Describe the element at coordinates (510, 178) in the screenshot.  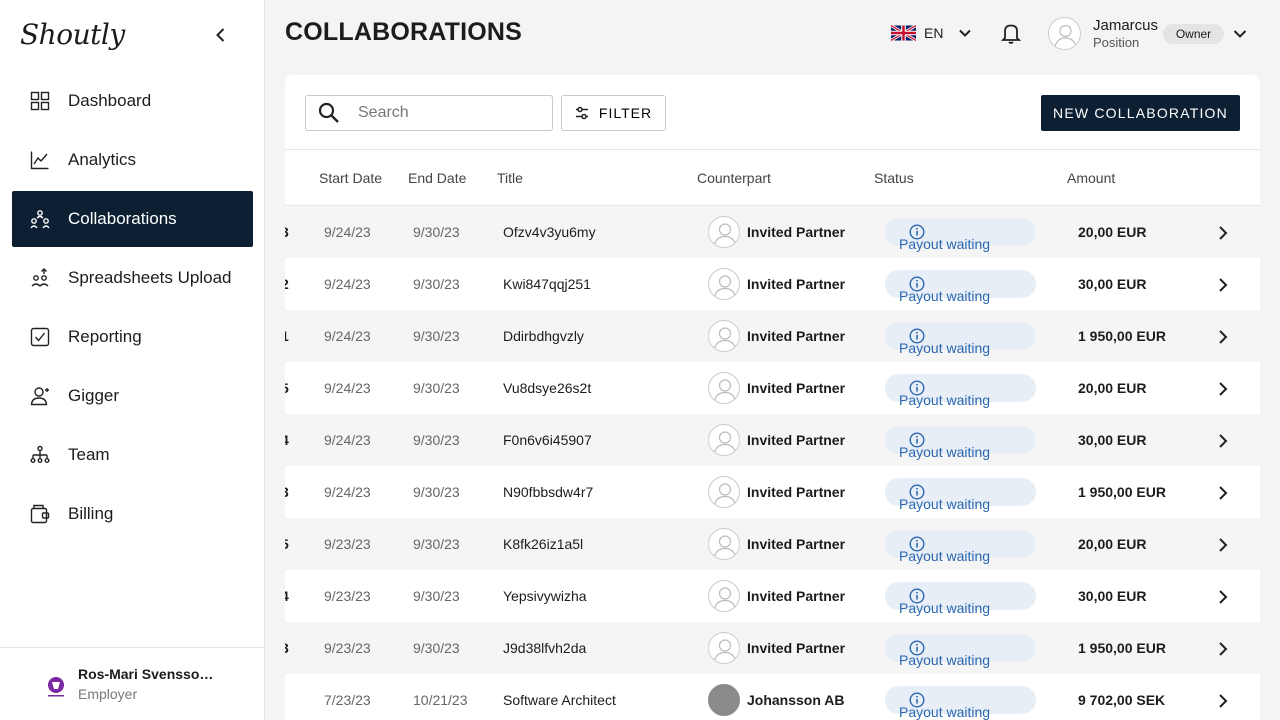
I see `column-header-title: Title` at that location.